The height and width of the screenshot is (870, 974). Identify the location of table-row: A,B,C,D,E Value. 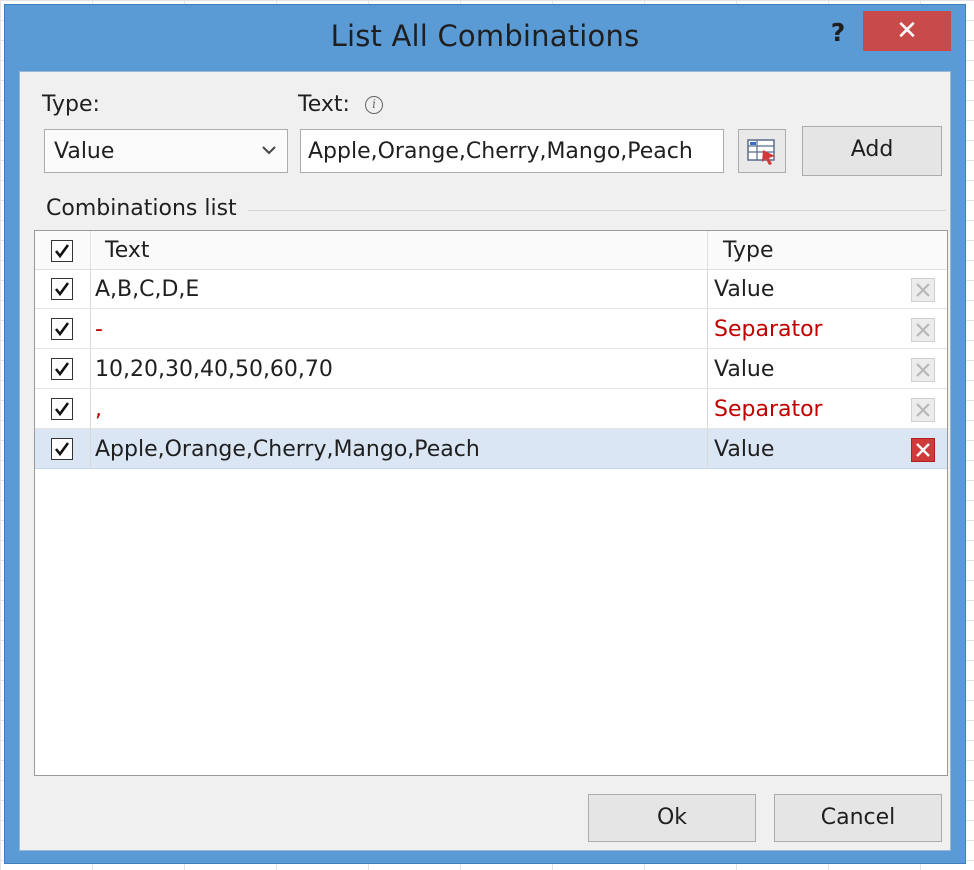
(491, 289).